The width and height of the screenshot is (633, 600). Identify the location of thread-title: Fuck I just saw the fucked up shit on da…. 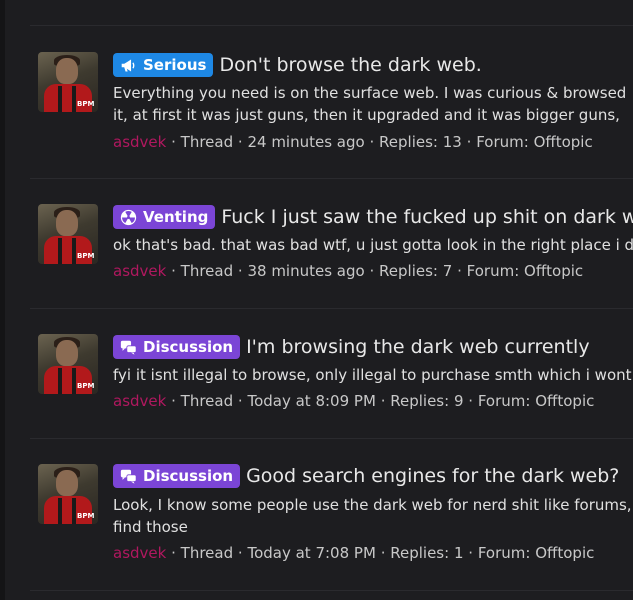
(427, 217).